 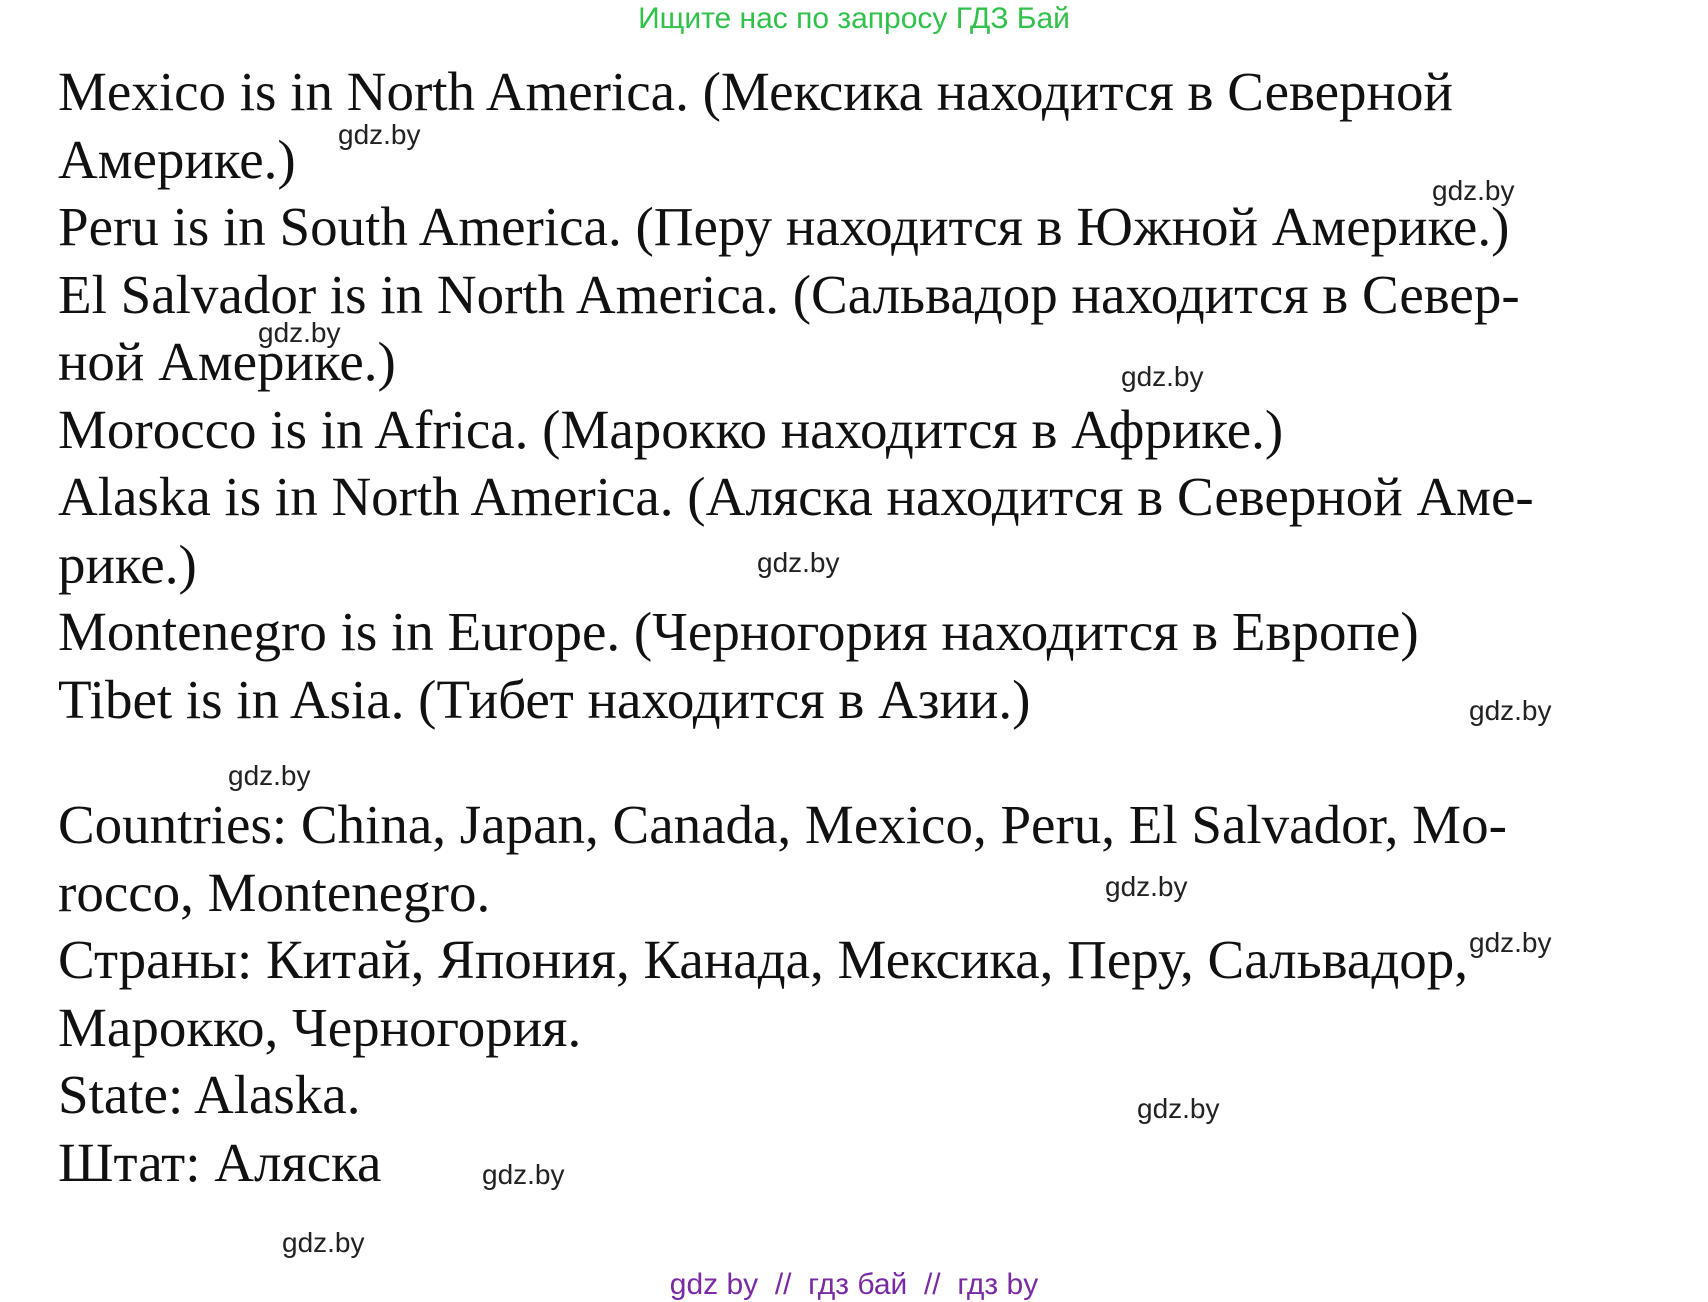 What do you see at coordinates (209, 1094) in the screenshot?
I see `text-line: State: Alaska.` at bounding box center [209, 1094].